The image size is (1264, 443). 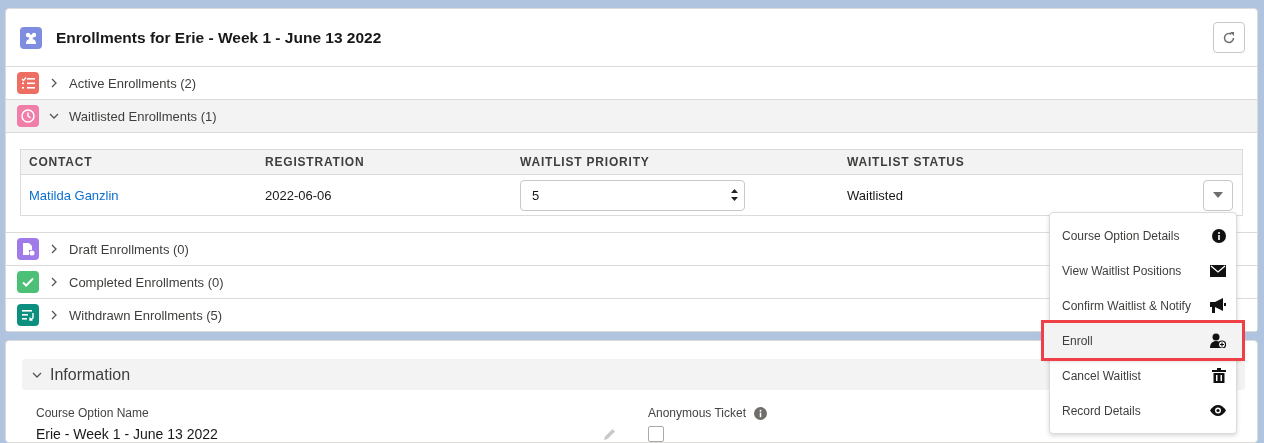 I want to click on refresh-button, so click(x=1229, y=37).